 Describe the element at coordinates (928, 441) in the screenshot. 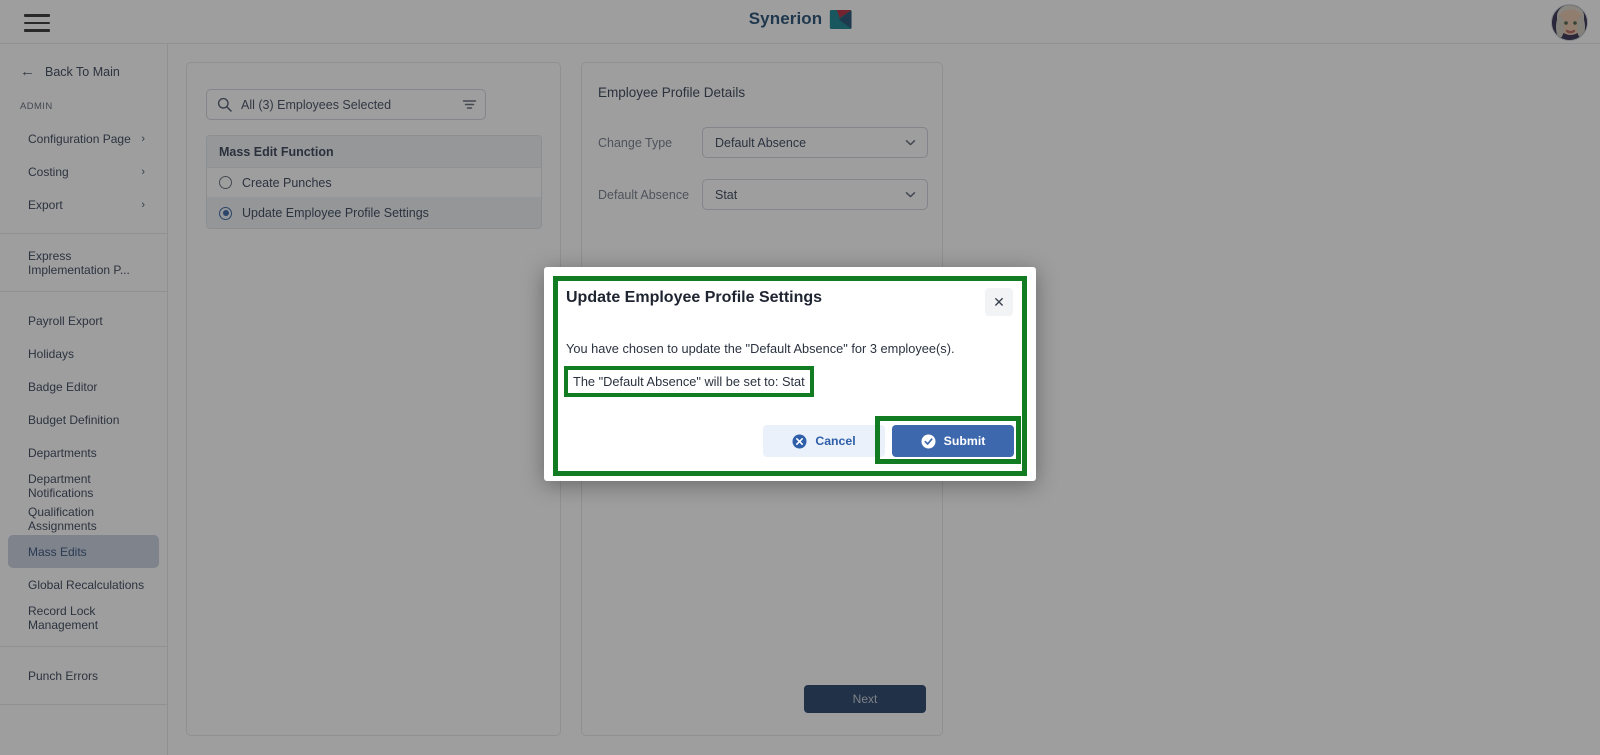

I see `check-circle-icon` at that location.